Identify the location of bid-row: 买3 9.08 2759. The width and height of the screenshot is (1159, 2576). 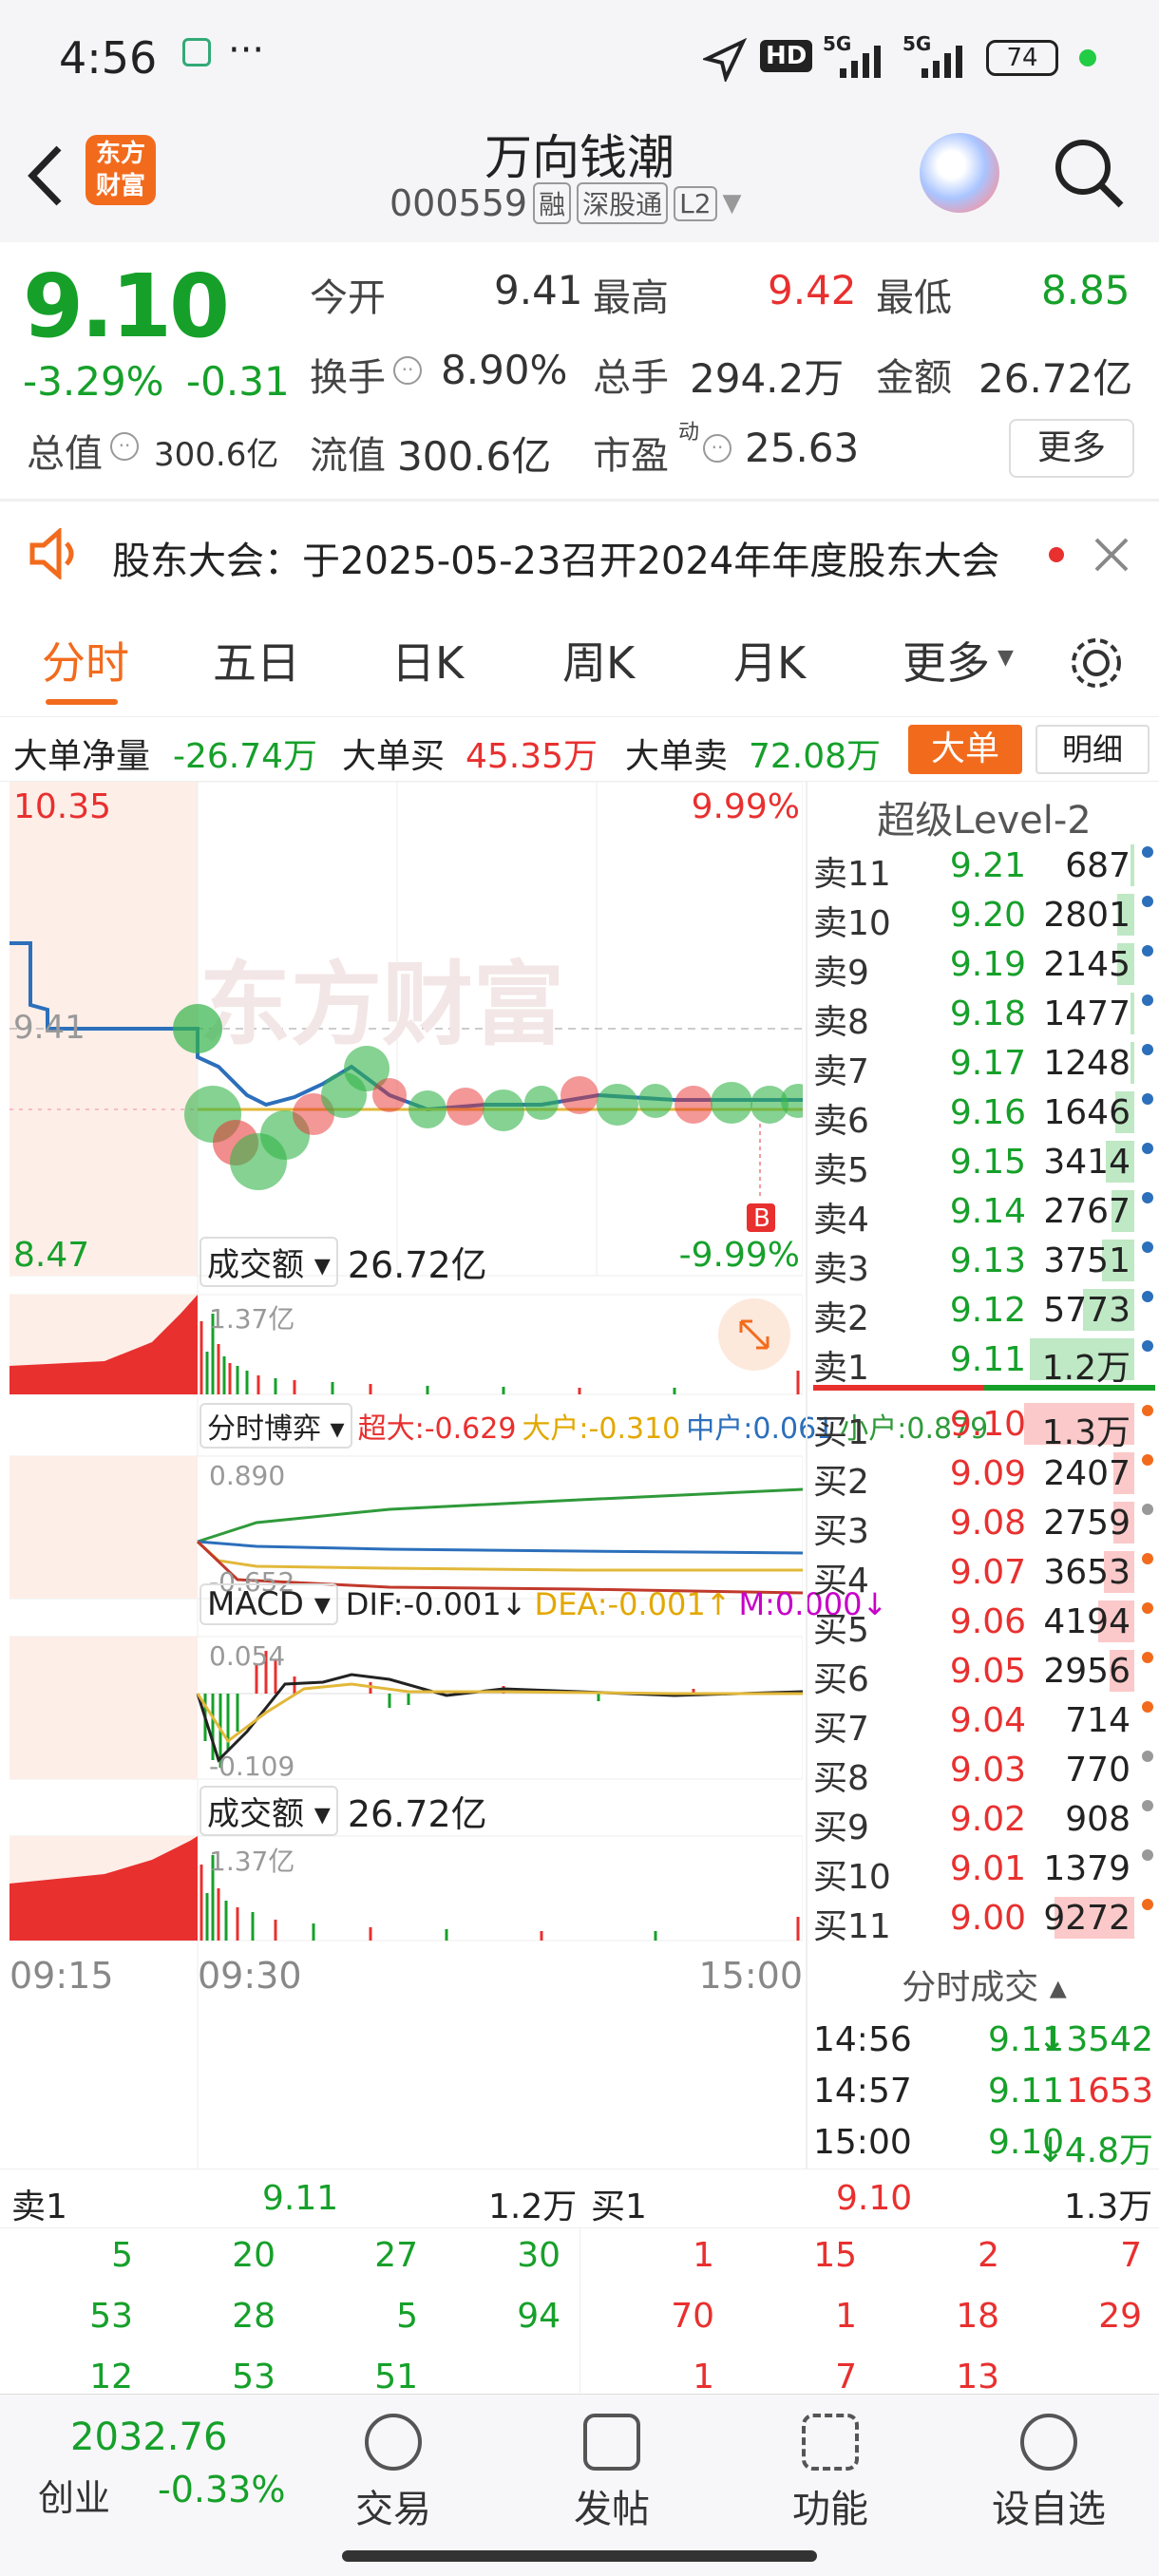
(983, 1524).